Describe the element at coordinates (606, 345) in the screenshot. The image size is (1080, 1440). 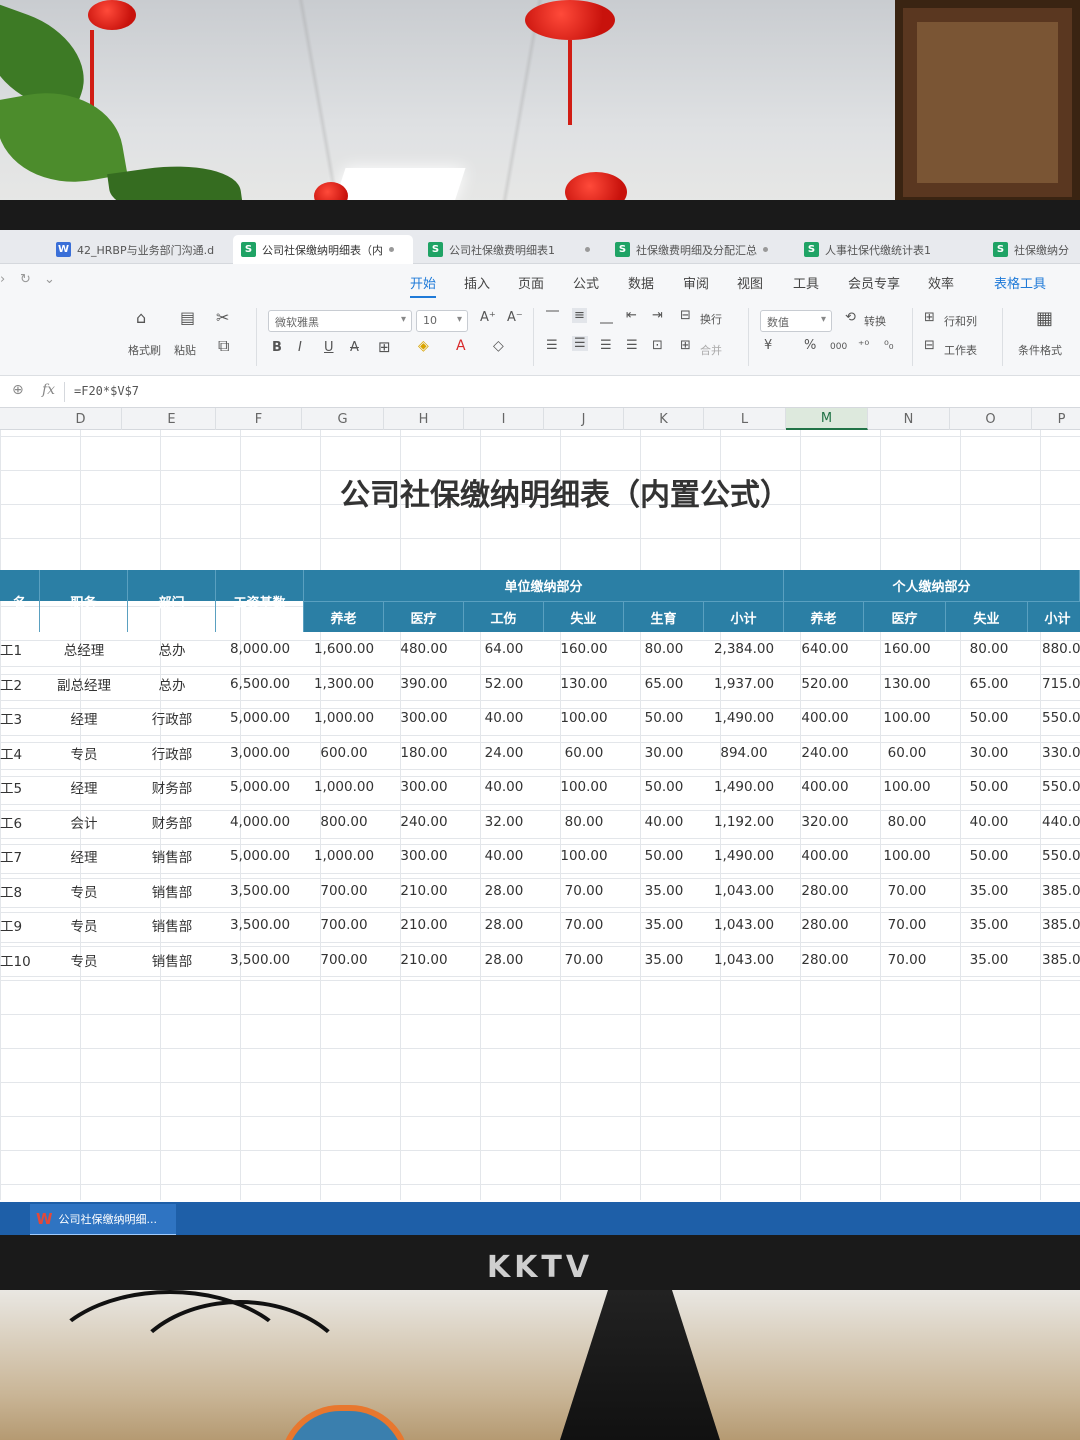
I see `align-right-icon: ☰` at that location.